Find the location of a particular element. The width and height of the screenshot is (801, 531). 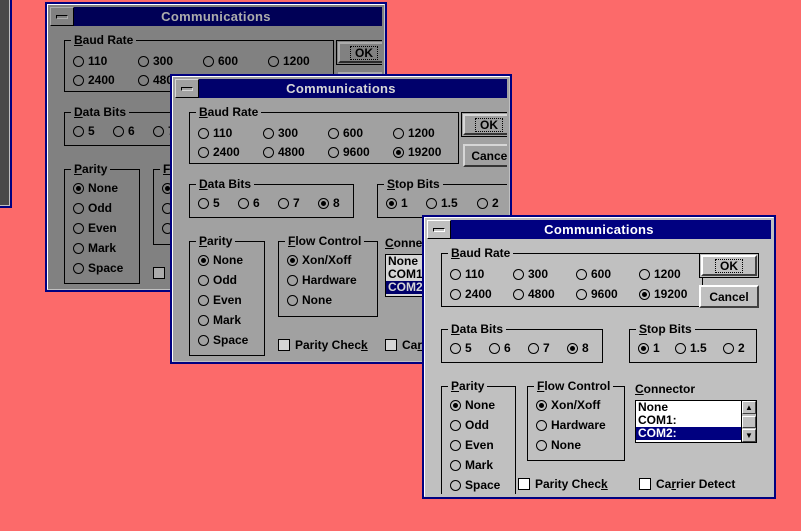

stopbits-2: 2 is located at coordinates (488, 203).